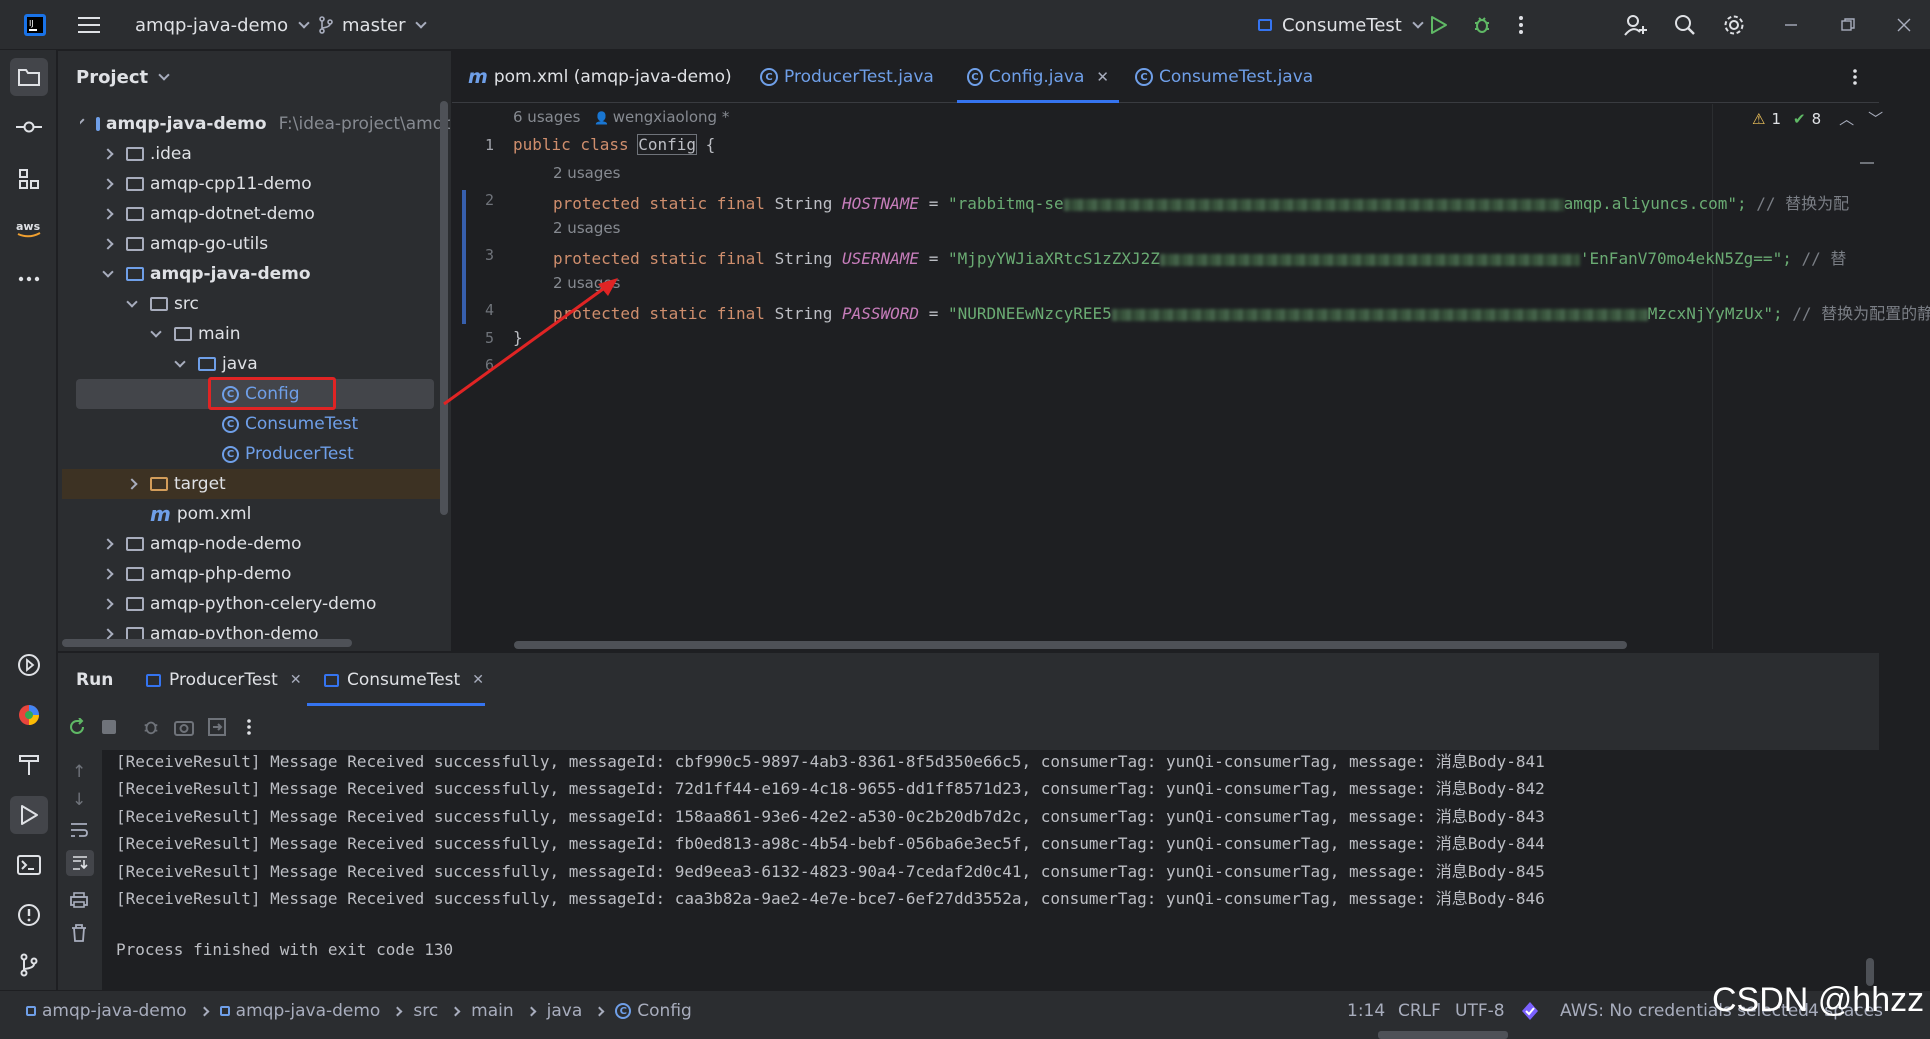  What do you see at coordinates (29, 127) in the screenshot?
I see `commit-icon` at bounding box center [29, 127].